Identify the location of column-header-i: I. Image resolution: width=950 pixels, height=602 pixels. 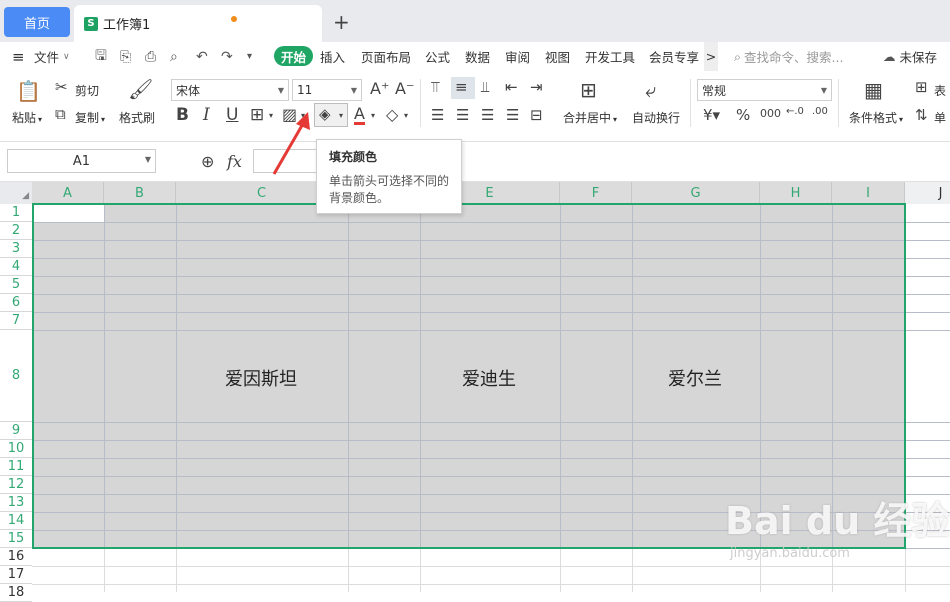
(868, 193).